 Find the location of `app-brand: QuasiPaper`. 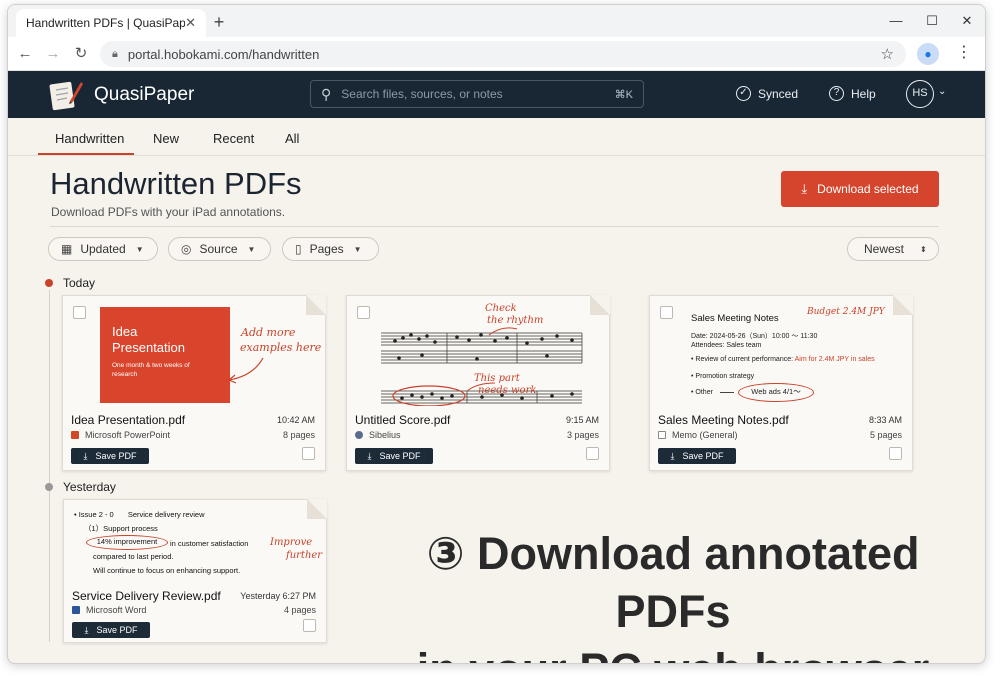

app-brand: QuasiPaper is located at coordinates (144, 95).